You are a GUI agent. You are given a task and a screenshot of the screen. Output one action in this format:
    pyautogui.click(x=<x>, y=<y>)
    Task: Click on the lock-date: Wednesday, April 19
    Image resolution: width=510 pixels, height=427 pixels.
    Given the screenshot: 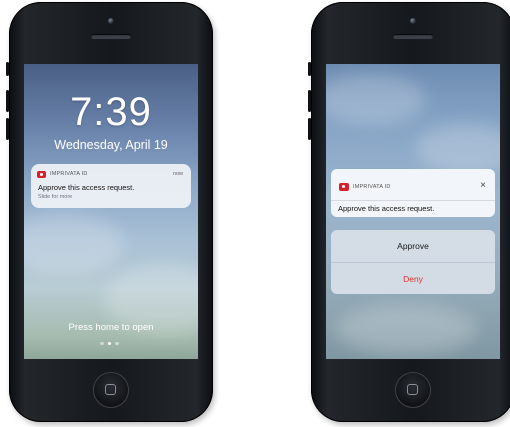 What is the action you would take?
    pyautogui.click(x=111, y=145)
    